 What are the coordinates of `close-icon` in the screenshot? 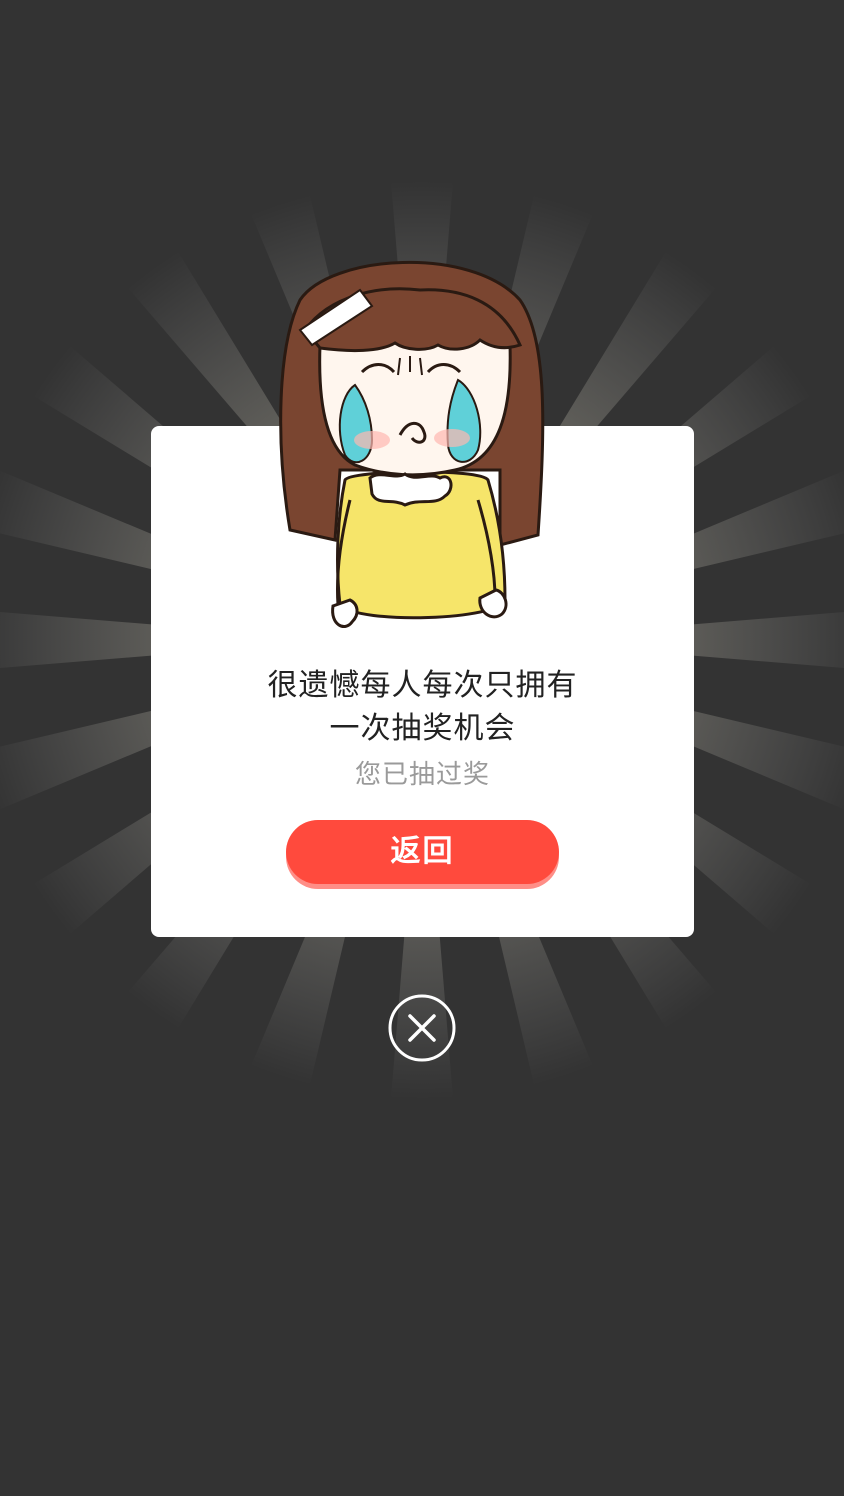 It's located at (422, 1028).